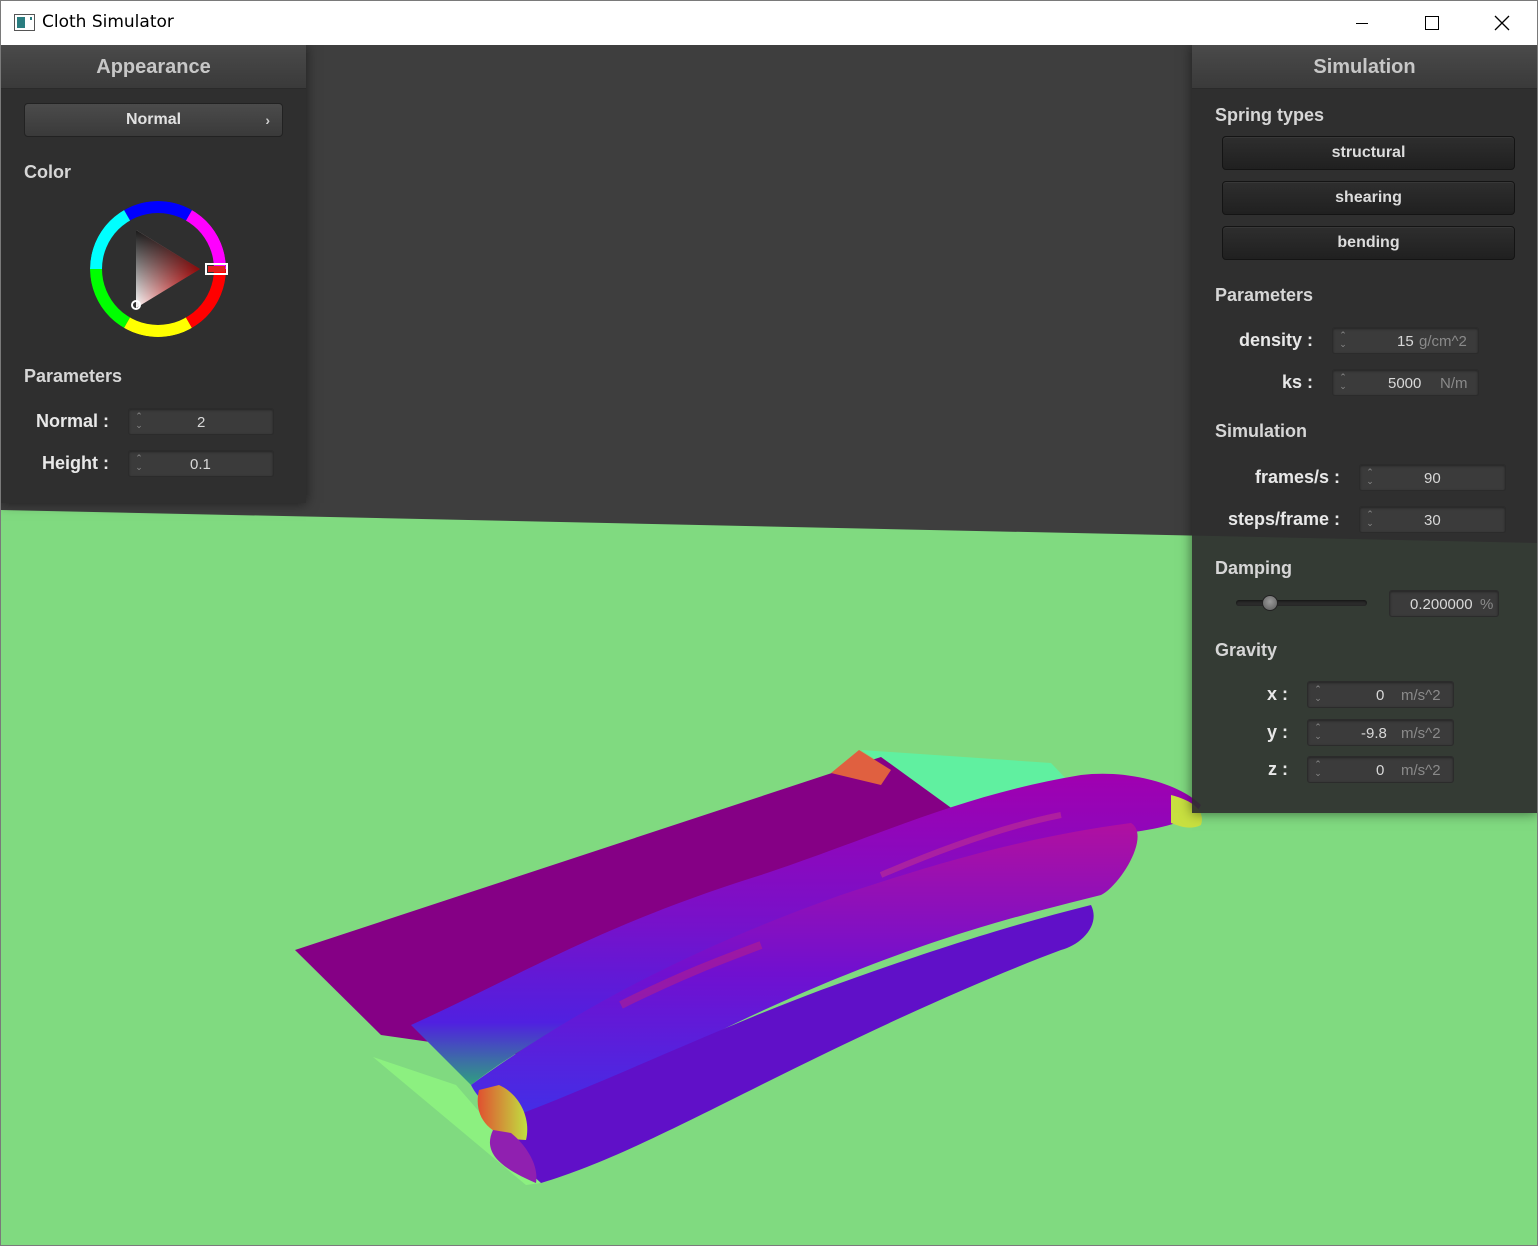 This screenshot has height=1246, width=1538. I want to click on density-stepper: ⌃ ⌄ 15 g/cm^2, so click(1405, 340).